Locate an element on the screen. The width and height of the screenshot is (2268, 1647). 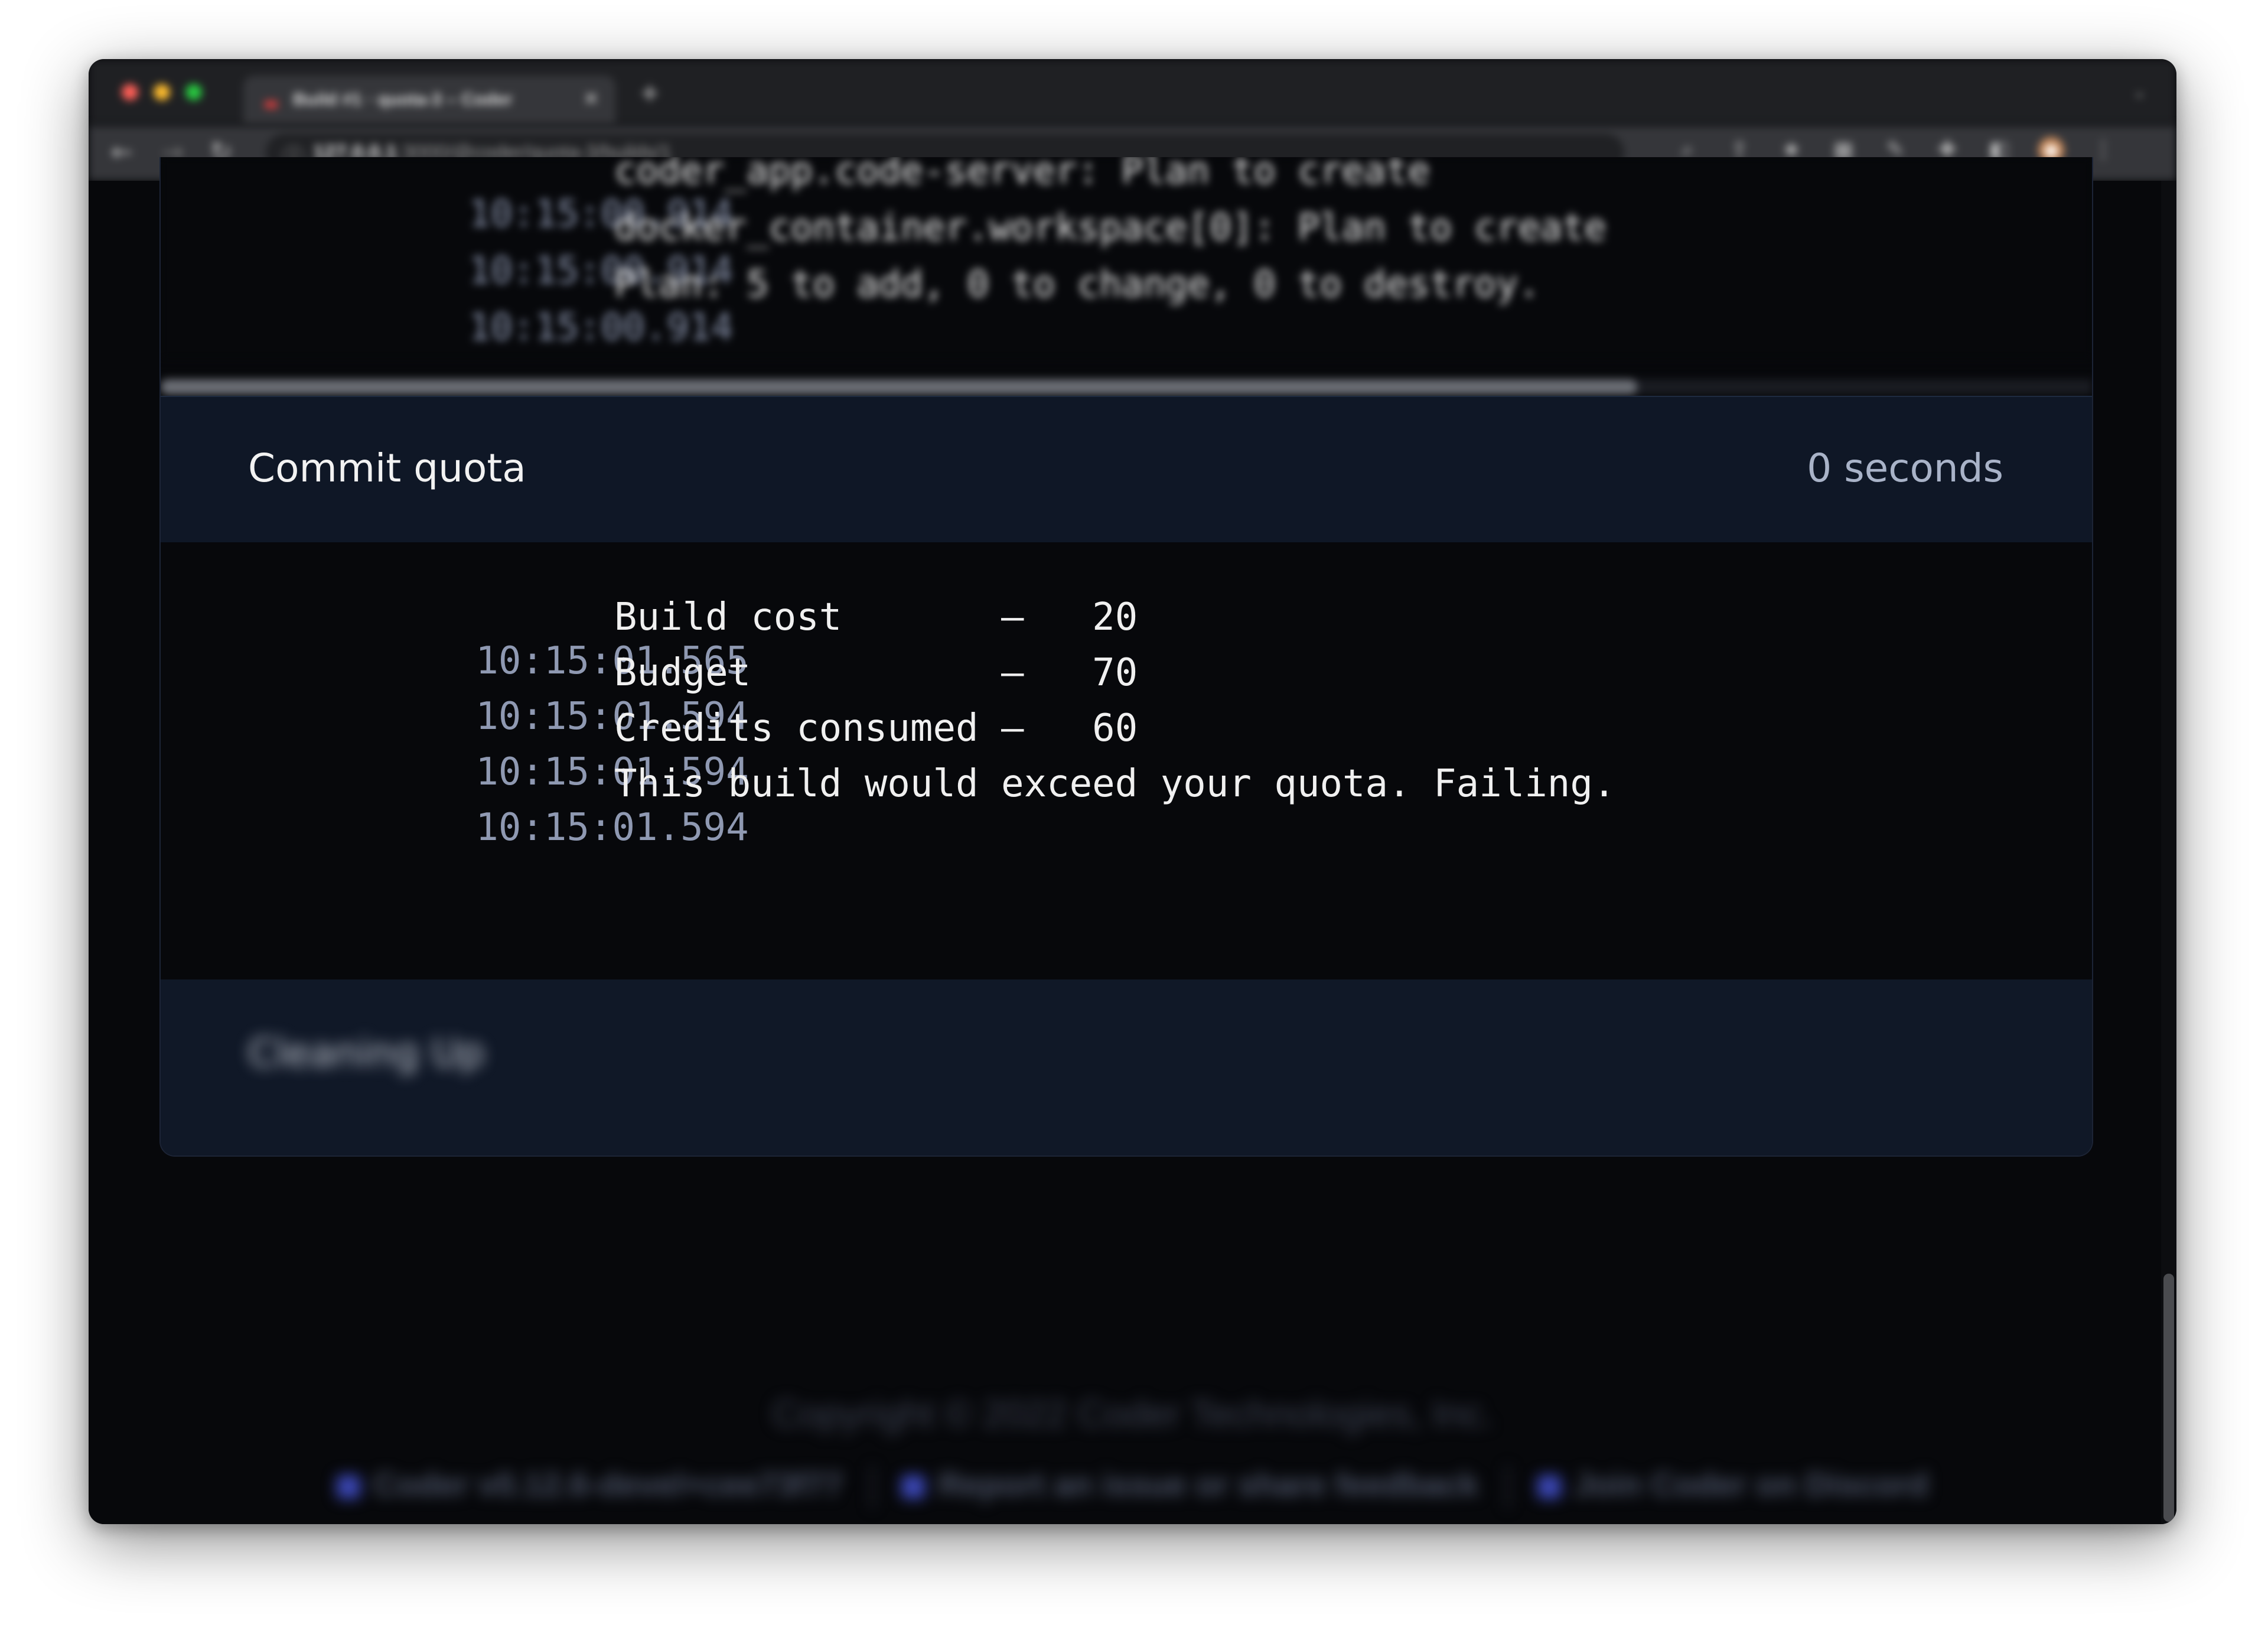
log-timestamp: 10:15:01.594 is located at coordinates (612, 827).